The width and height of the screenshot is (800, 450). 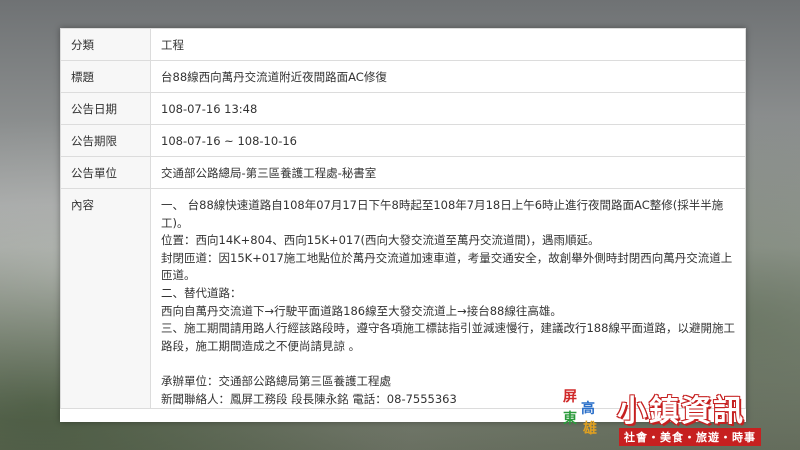 What do you see at coordinates (570, 419) in the screenshot?
I see `badge-char: 東` at bounding box center [570, 419].